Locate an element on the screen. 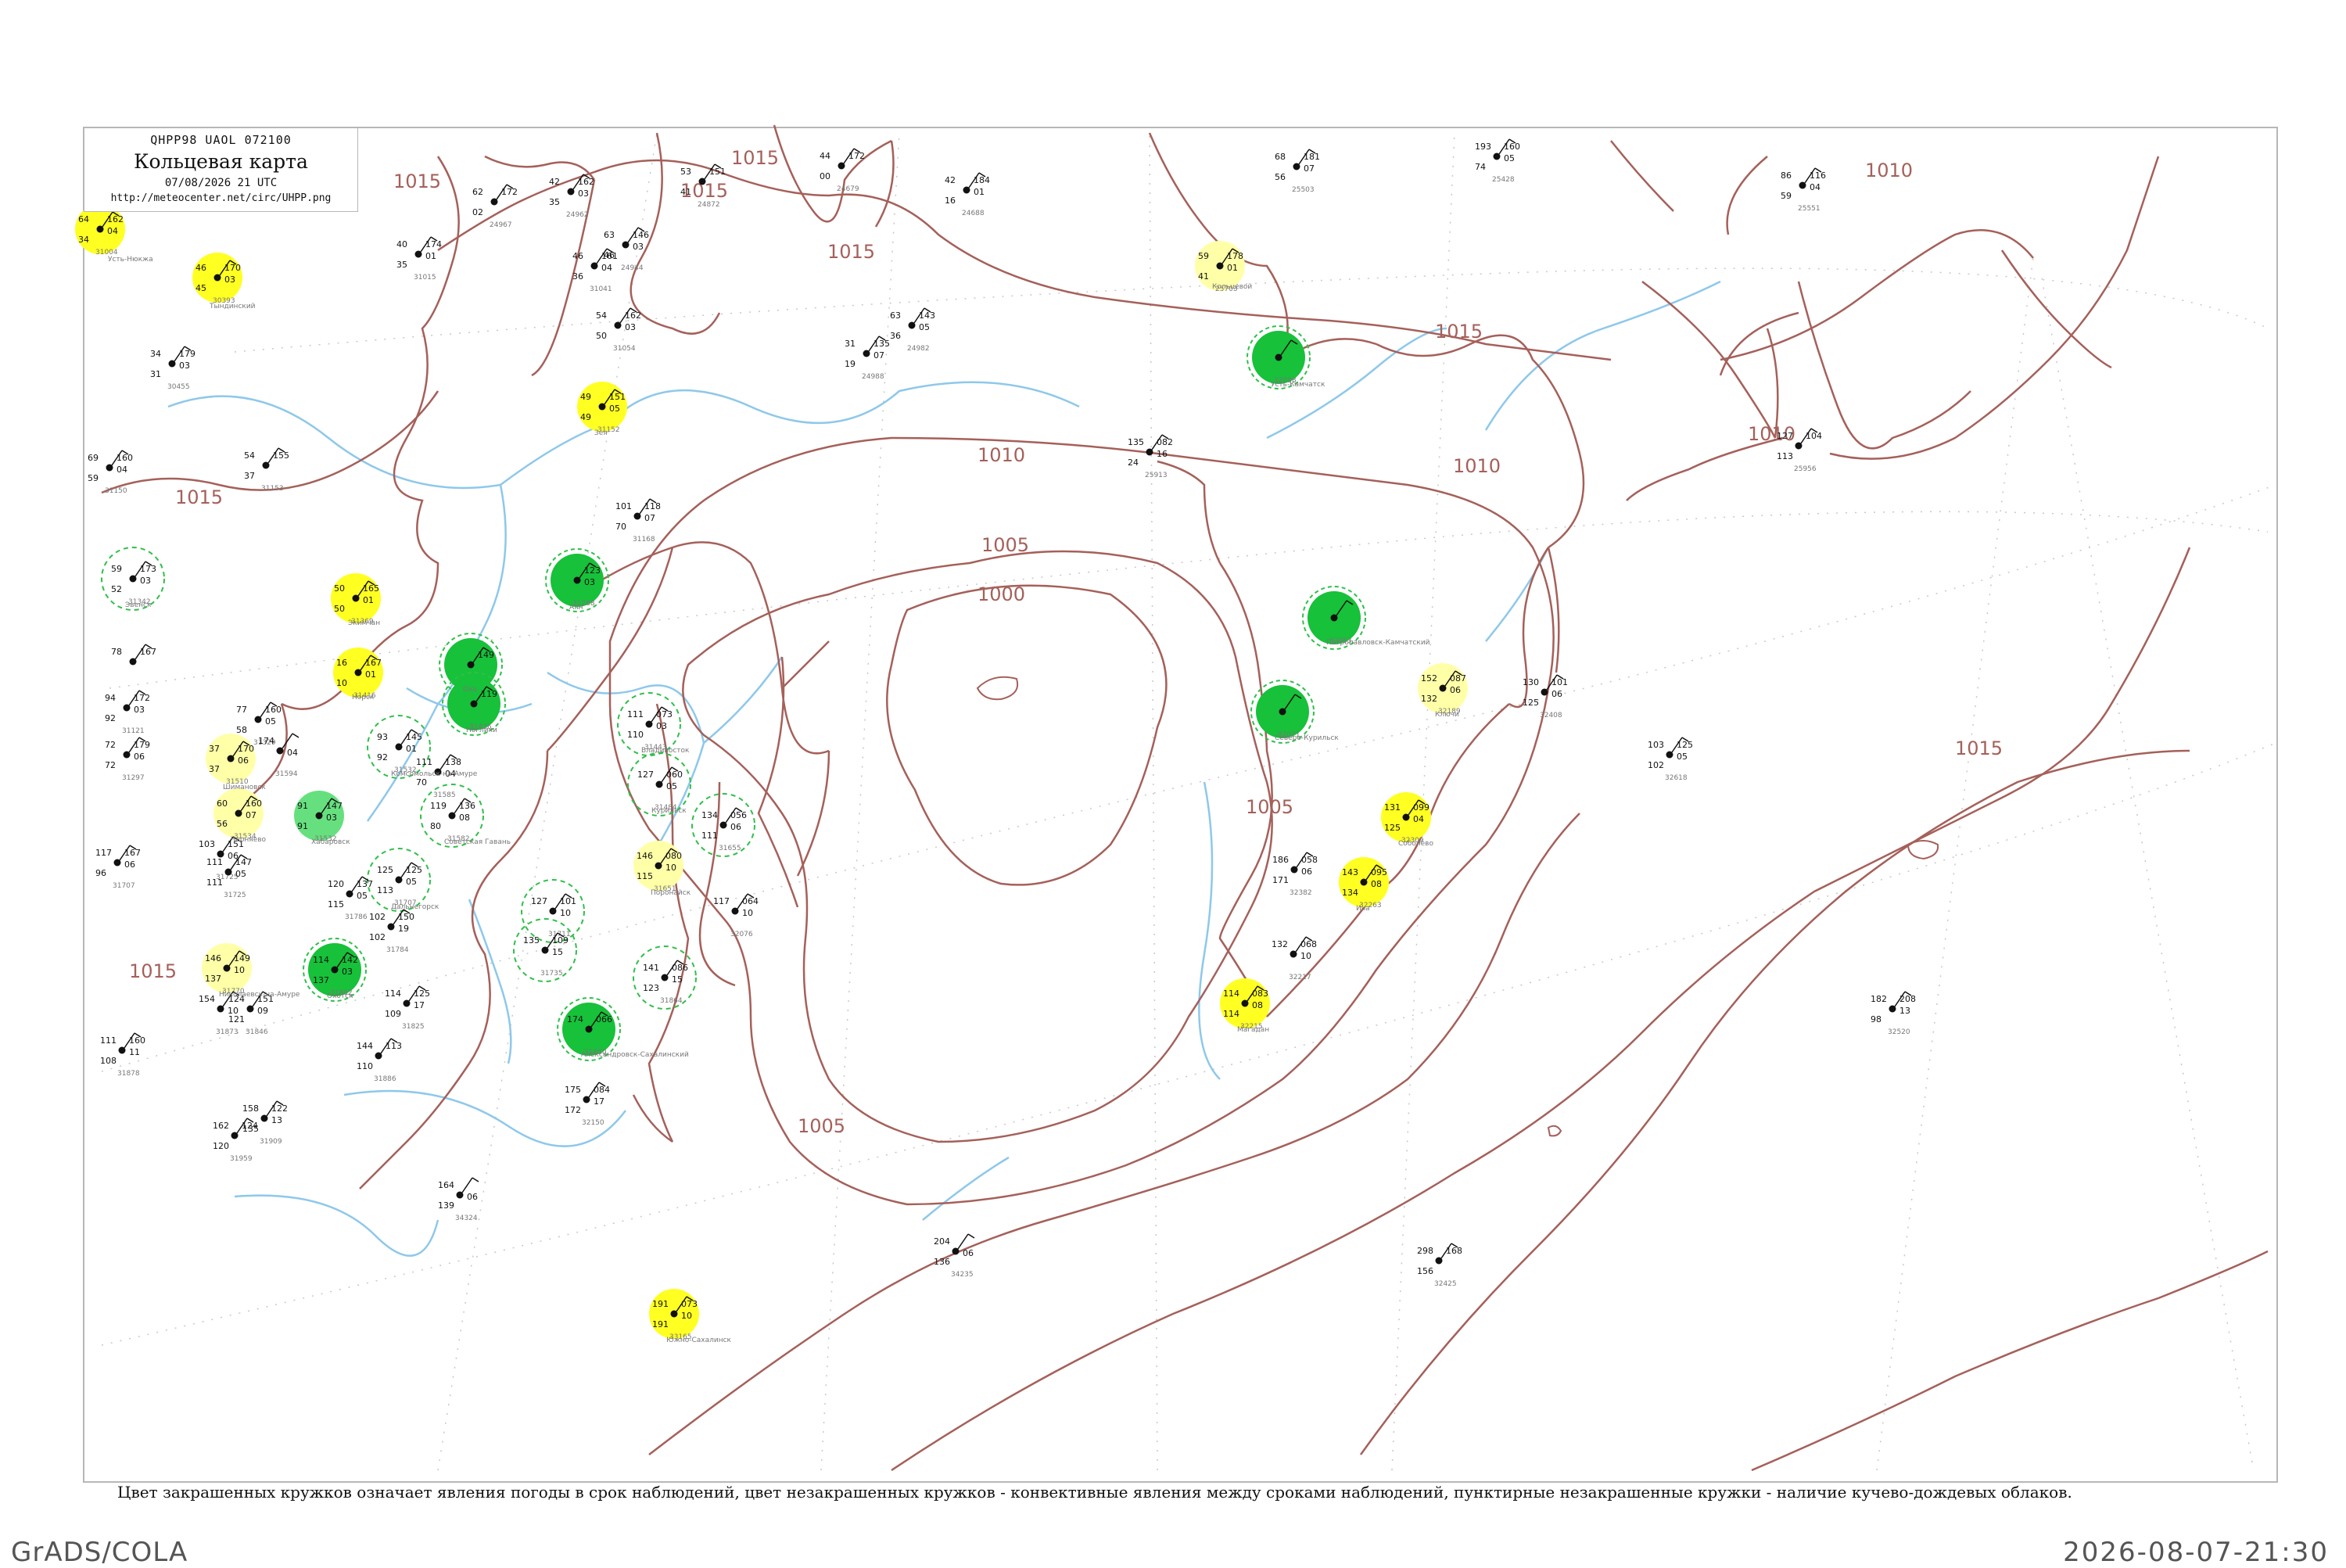 The height and width of the screenshot is (1568, 2346). station-temp: 130 is located at coordinates (1531, 682).